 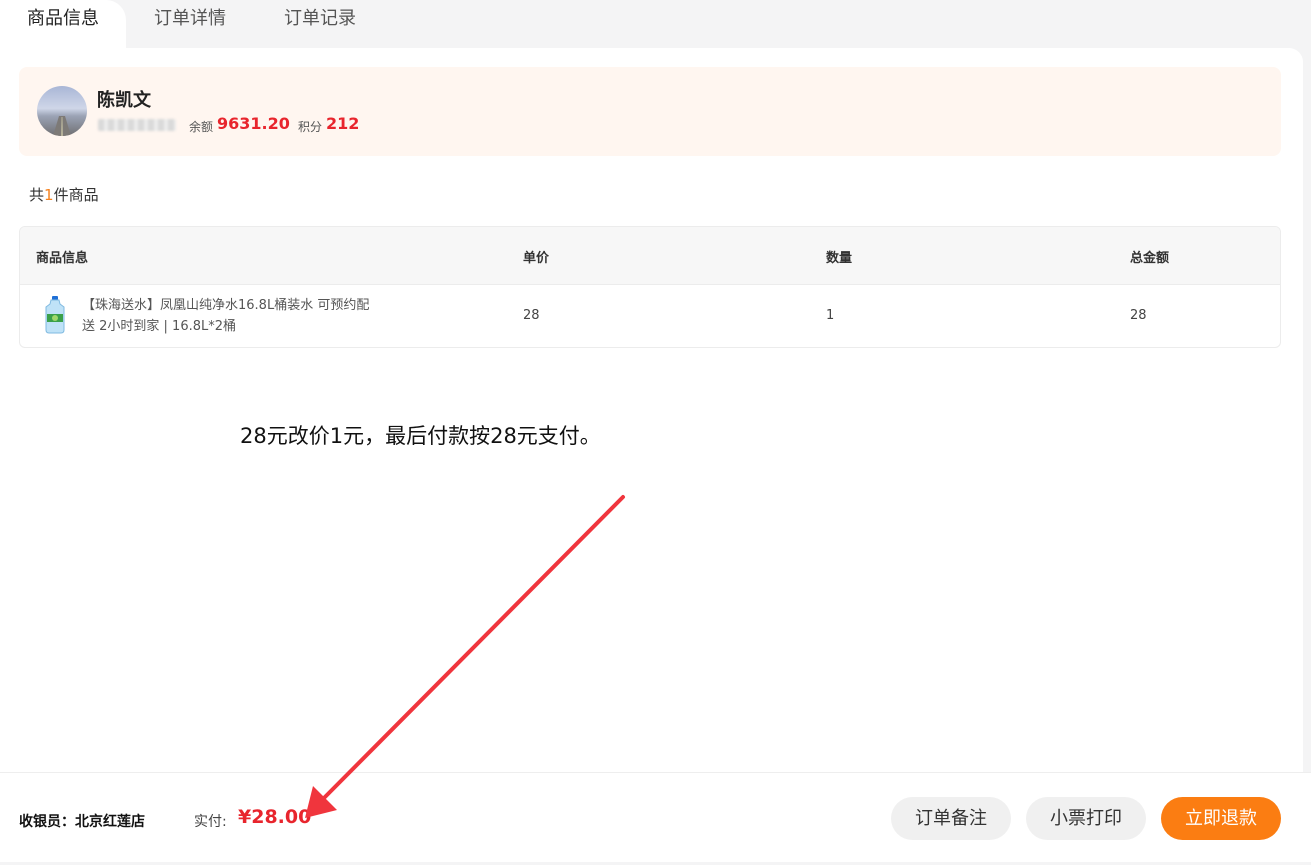 I want to click on total-cell: 28, so click(x=1138, y=315).